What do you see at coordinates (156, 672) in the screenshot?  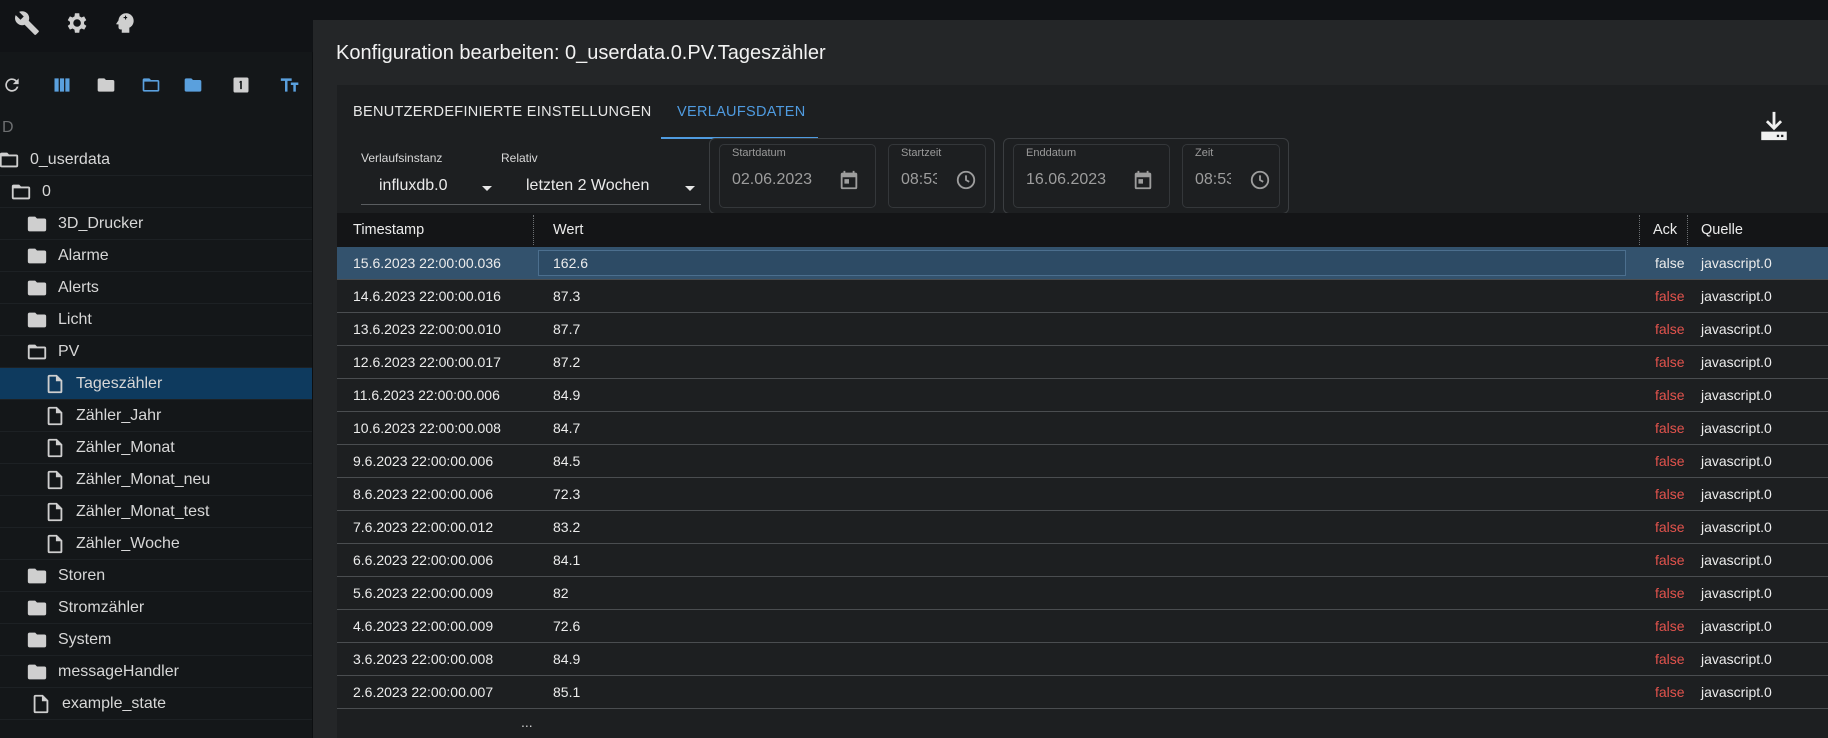 I see `tree-item: messageHandler` at bounding box center [156, 672].